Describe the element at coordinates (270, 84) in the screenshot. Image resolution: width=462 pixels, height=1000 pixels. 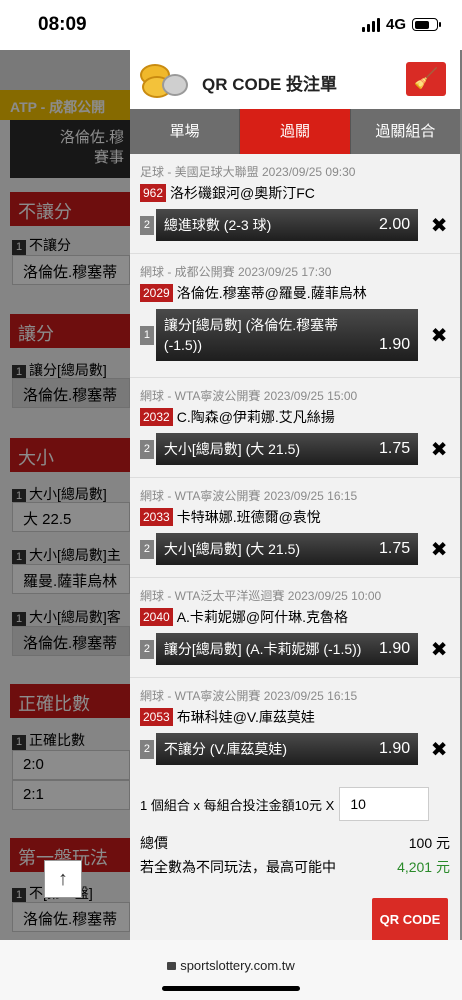
I see `panel-title: QR CODE 投注單` at that location.